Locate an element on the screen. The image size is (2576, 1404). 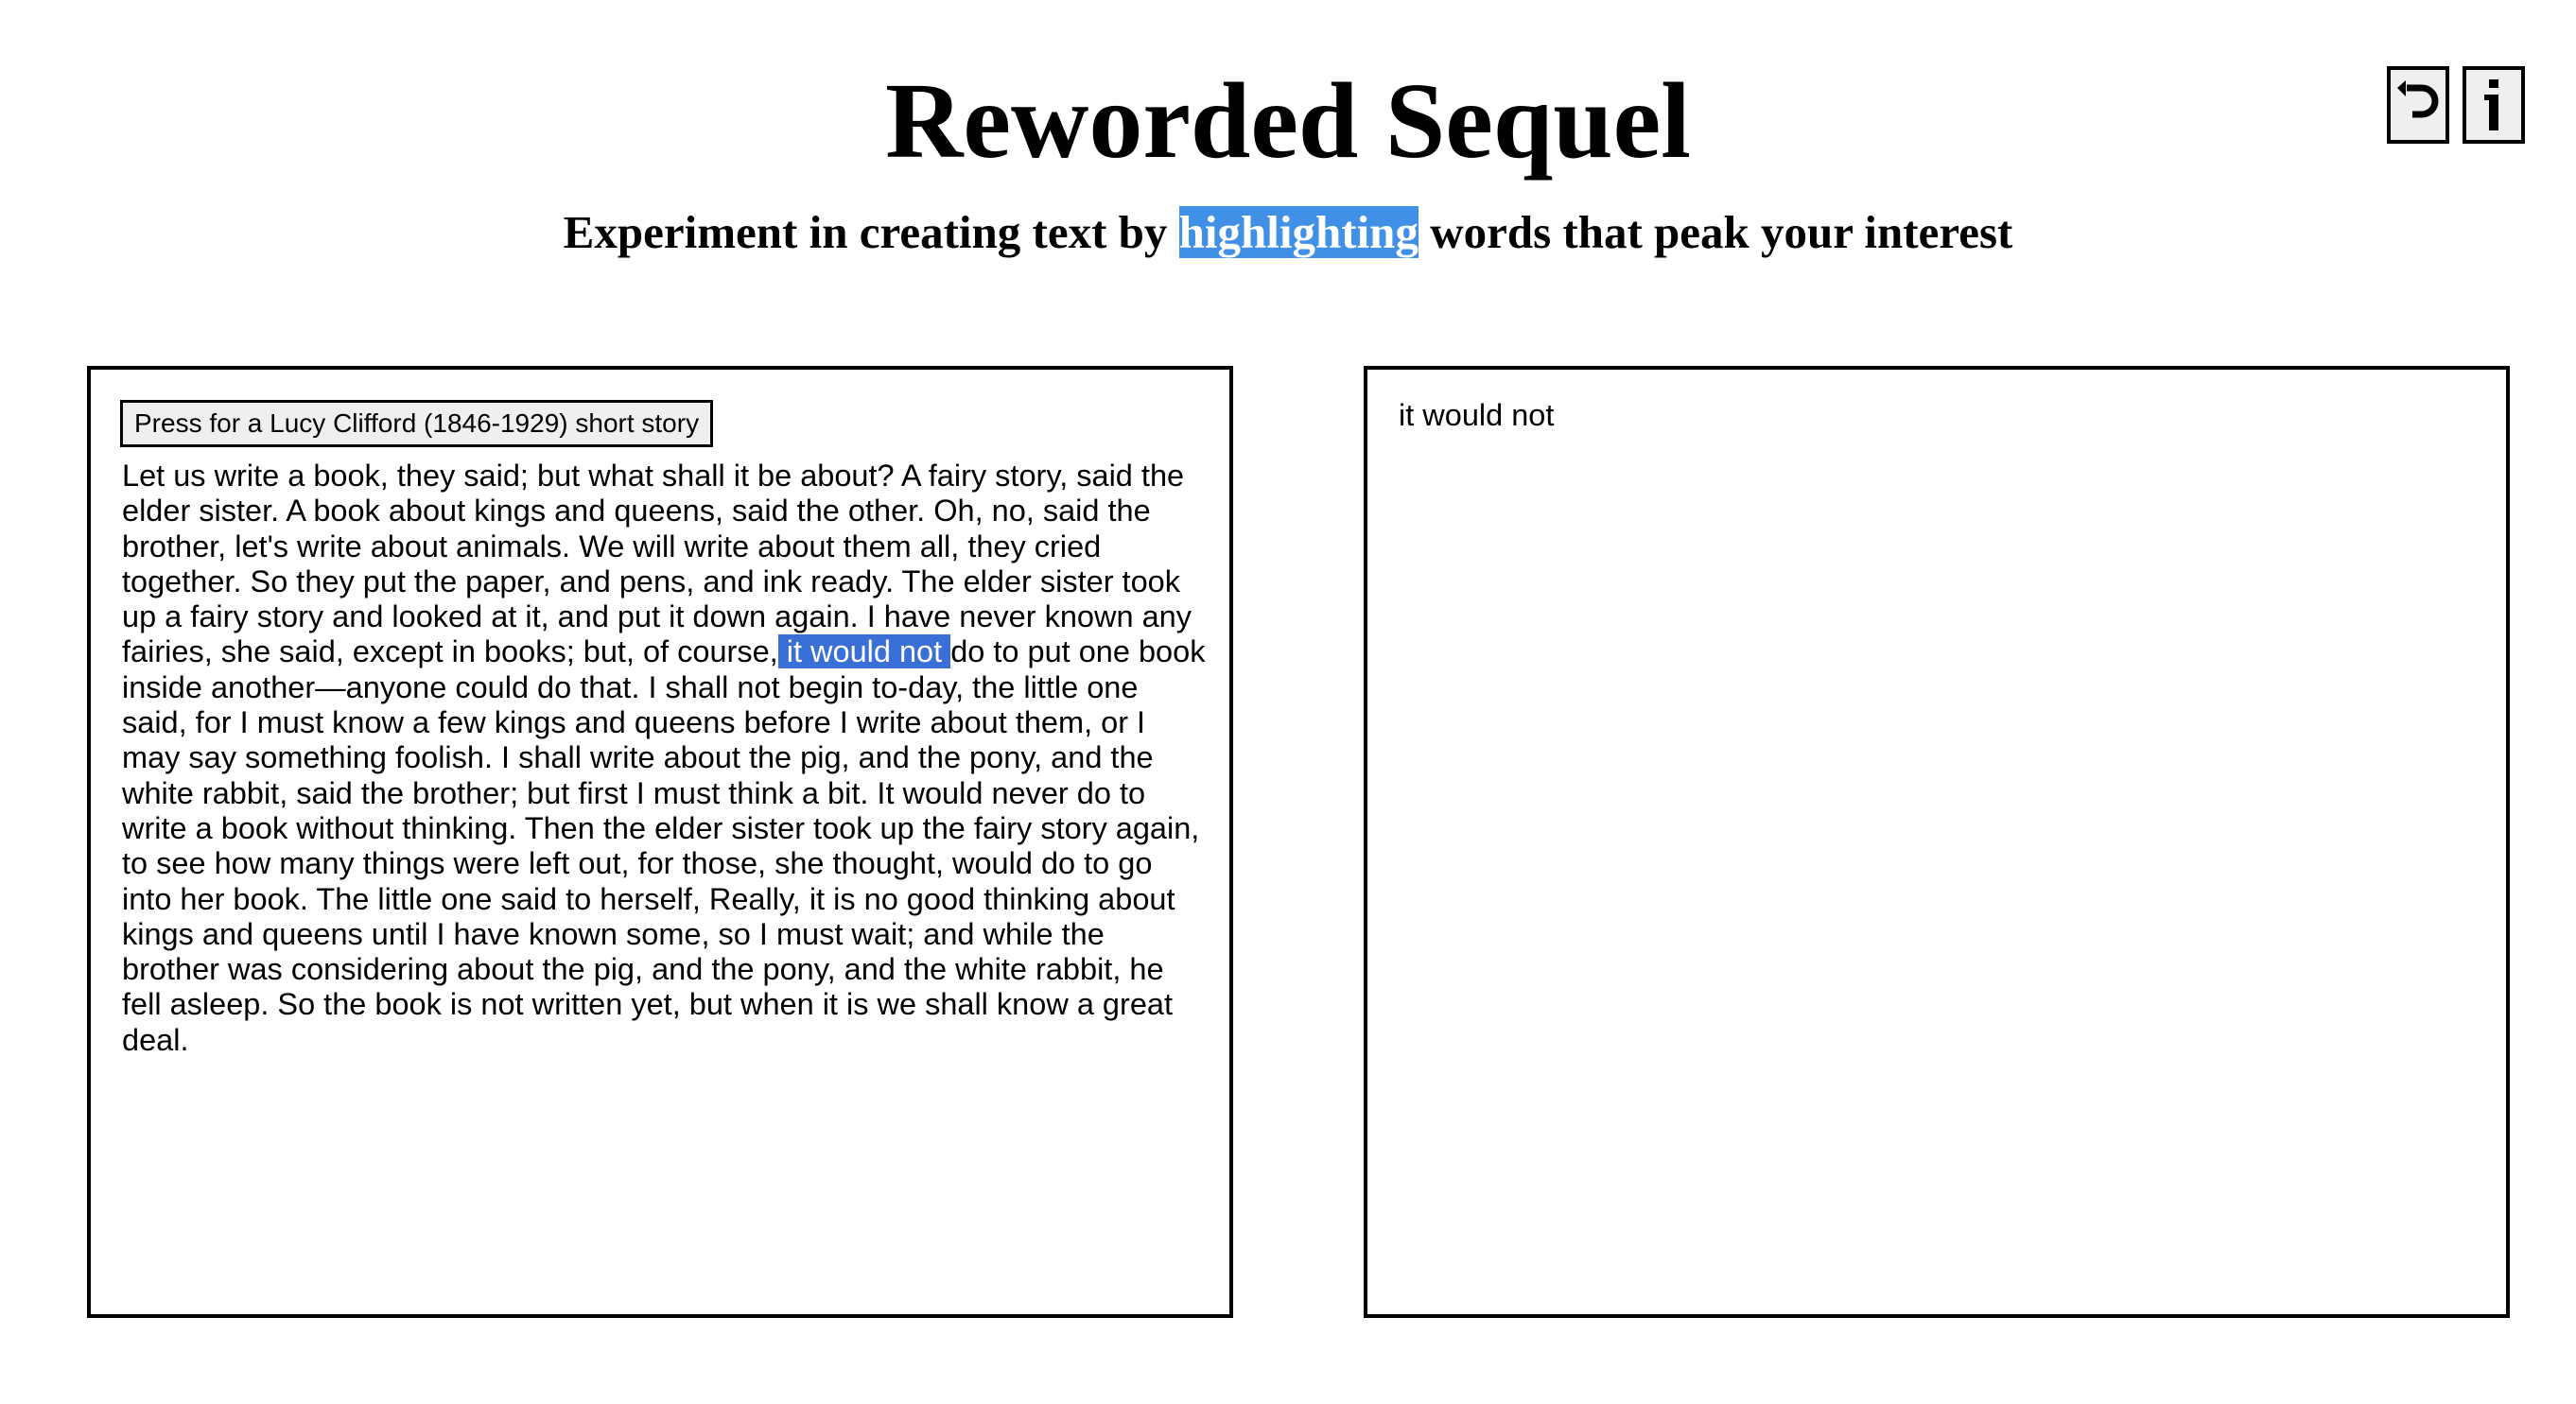
subtitle-text-start: Experiment in creating text by is located at coordinates (871, 232).